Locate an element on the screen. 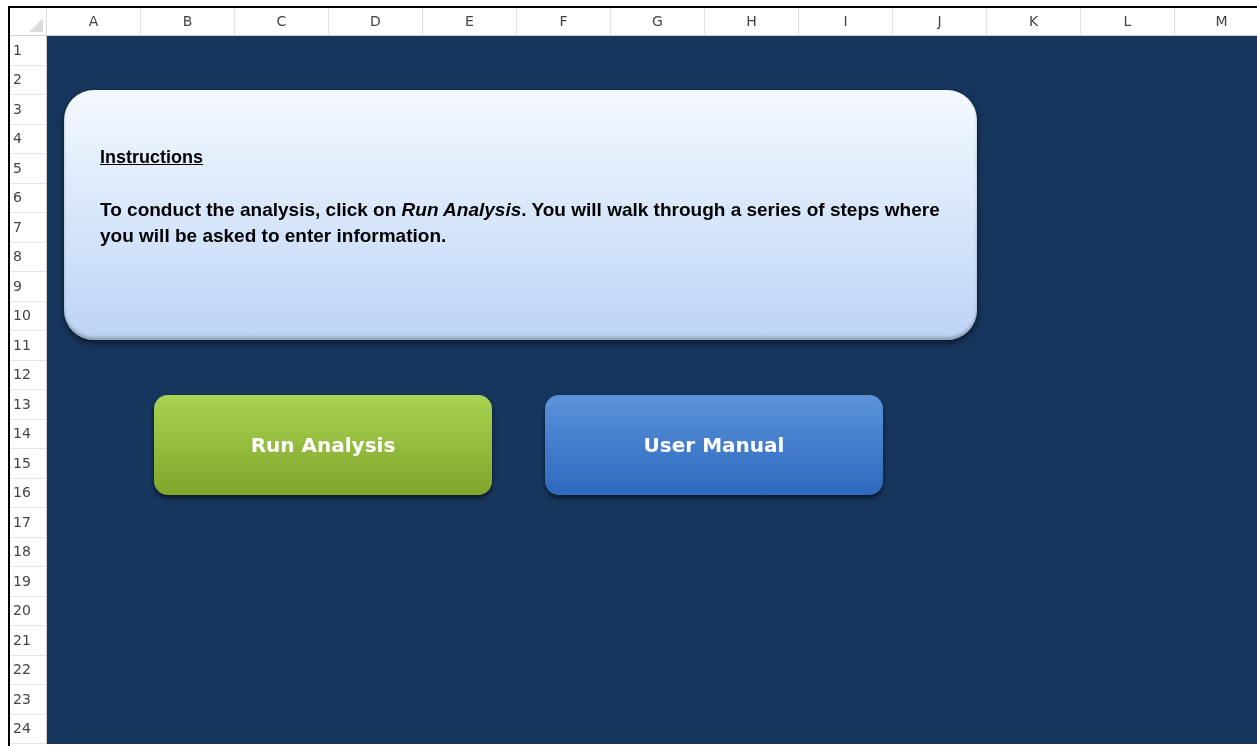 This screenshot has width=1257, height=746. column-header: H is located at coordinates (752, 22).